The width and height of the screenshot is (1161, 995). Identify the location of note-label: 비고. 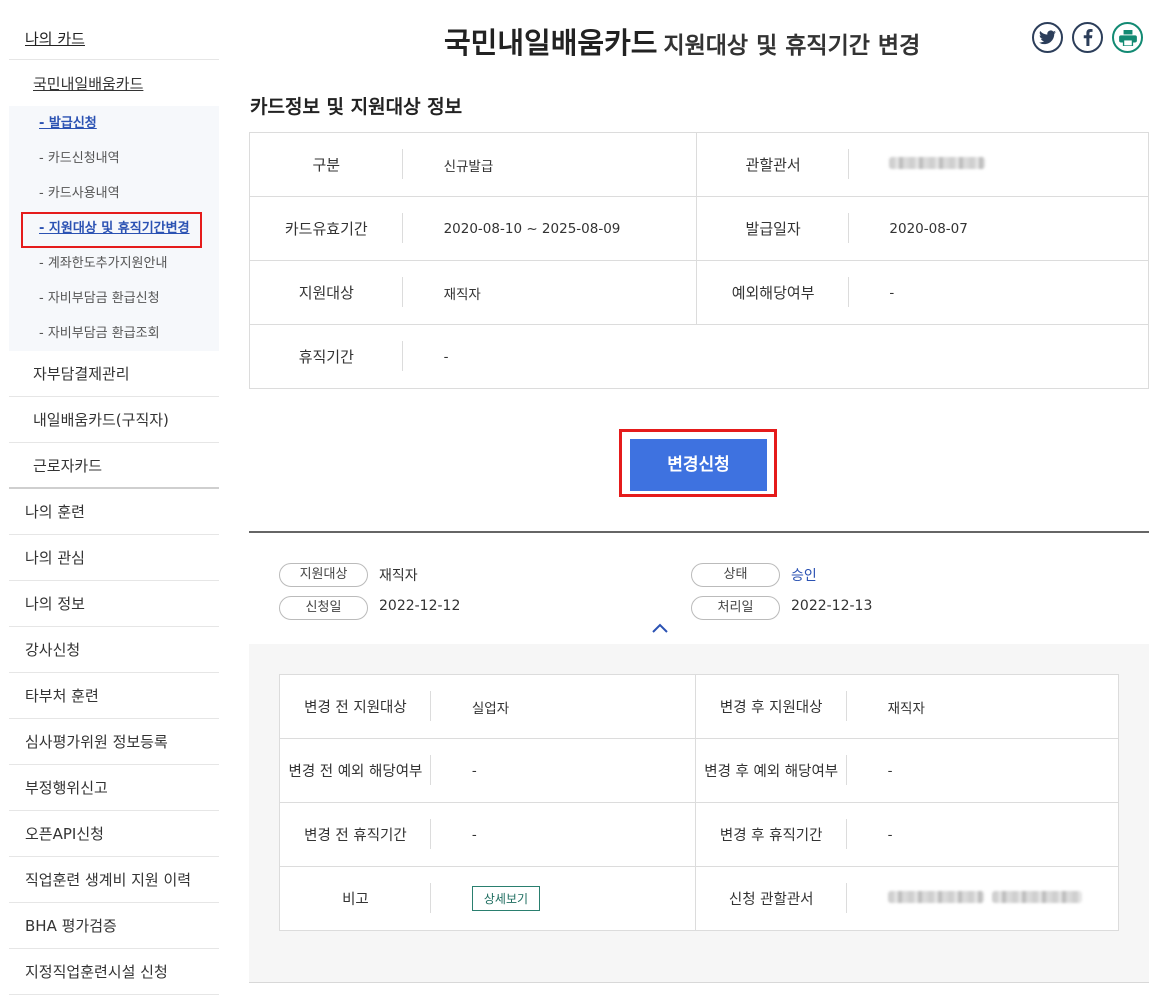
(355, 898).